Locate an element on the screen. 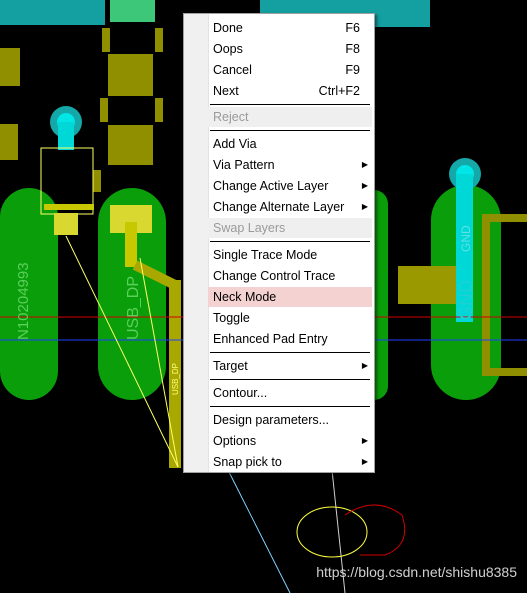  menu-item-target: Target ▶ is located at coordinates (290, 366).